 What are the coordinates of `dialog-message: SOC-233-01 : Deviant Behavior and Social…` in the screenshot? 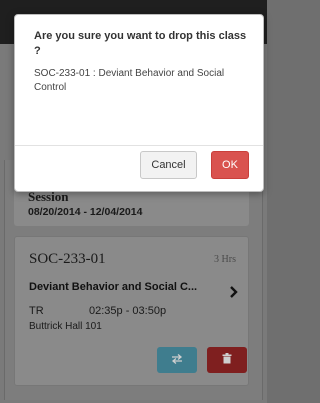 It's located at (129, 80).